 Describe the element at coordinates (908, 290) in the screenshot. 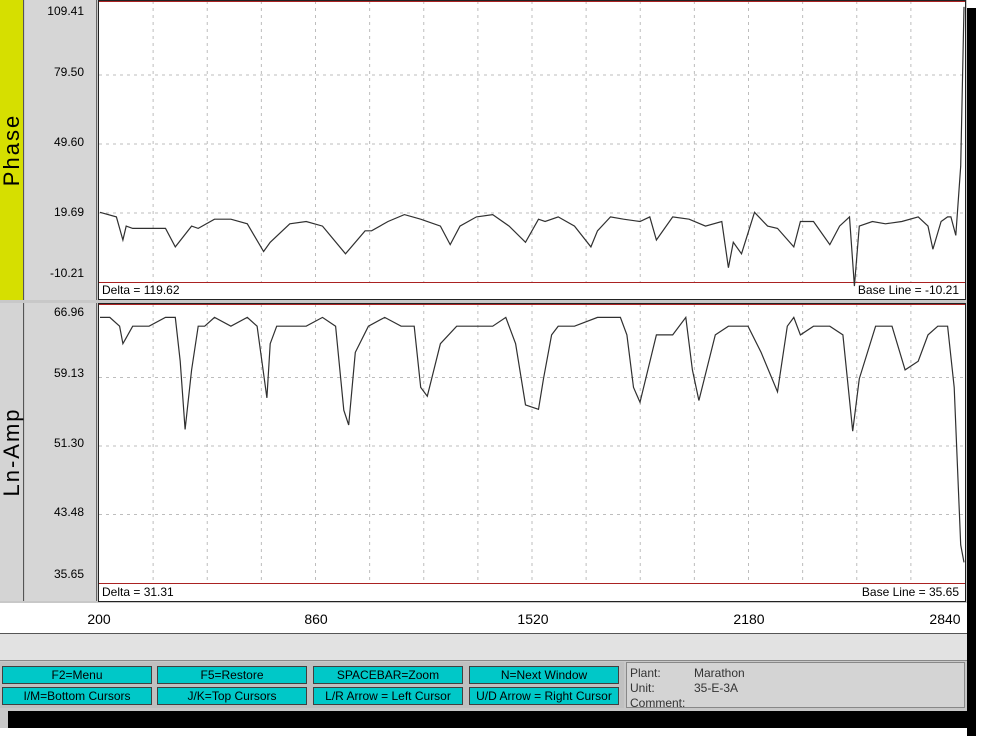

I see `phase-baseline: Base Line = -10.21` at that location.